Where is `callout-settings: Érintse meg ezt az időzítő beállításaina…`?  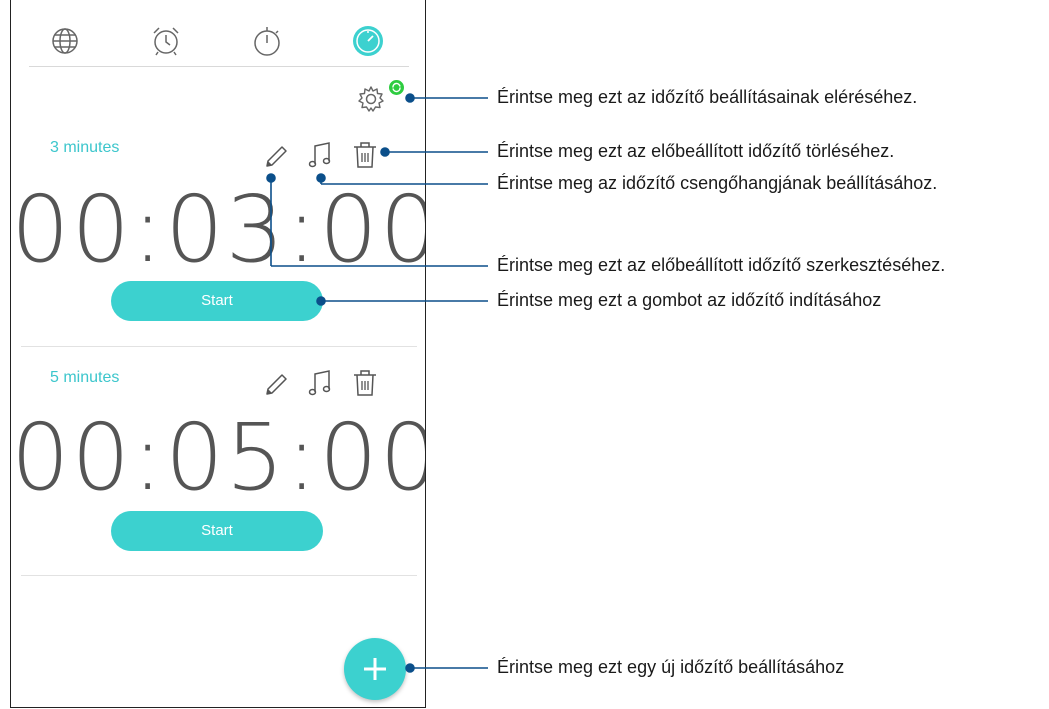
callout-settings: Érintse meg ezt az időzítő beállításaina… is located at coordinates (707, 97).